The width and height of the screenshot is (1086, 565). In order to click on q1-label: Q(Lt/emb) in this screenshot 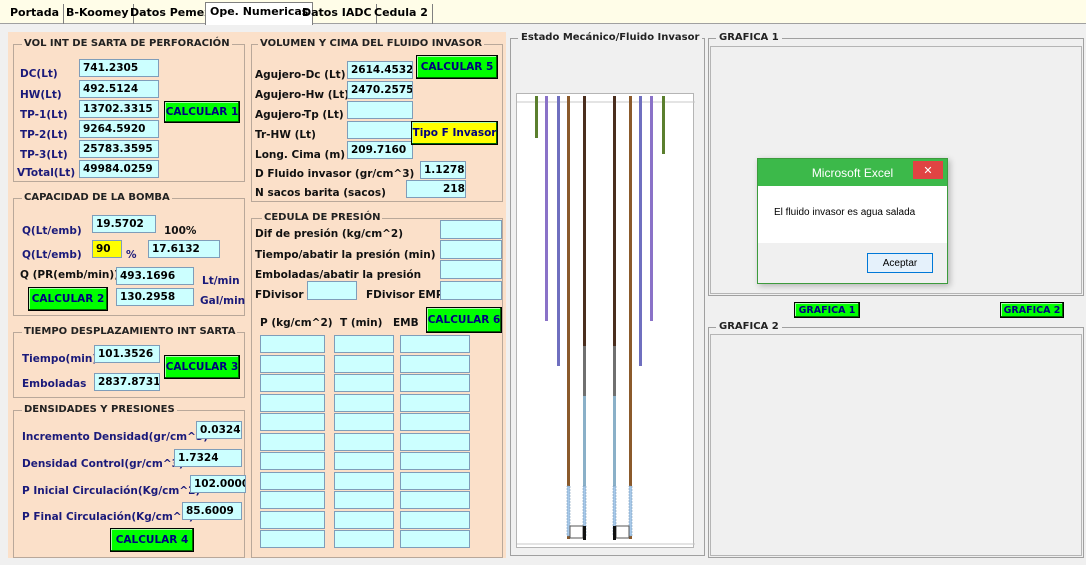, I will do `click(52, 231)`.